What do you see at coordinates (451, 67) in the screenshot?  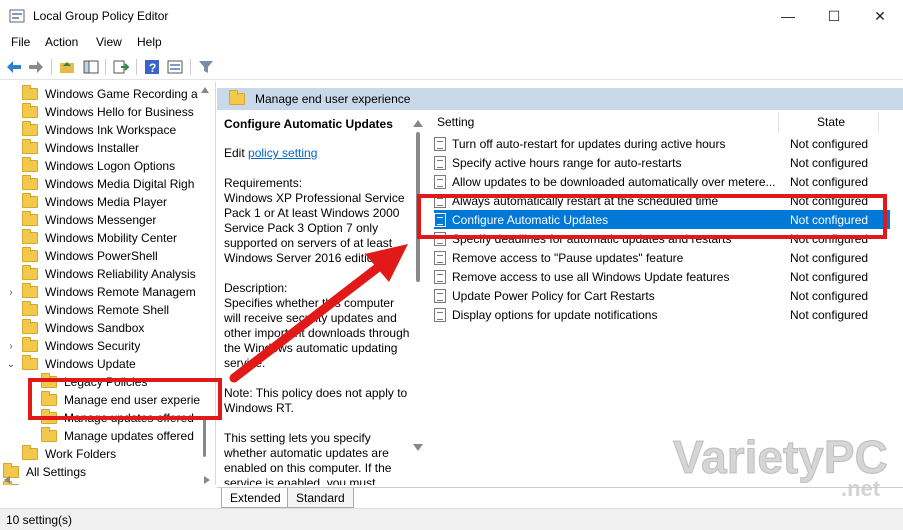 I see `toolbar: ?` at bounding box center [451, 67].